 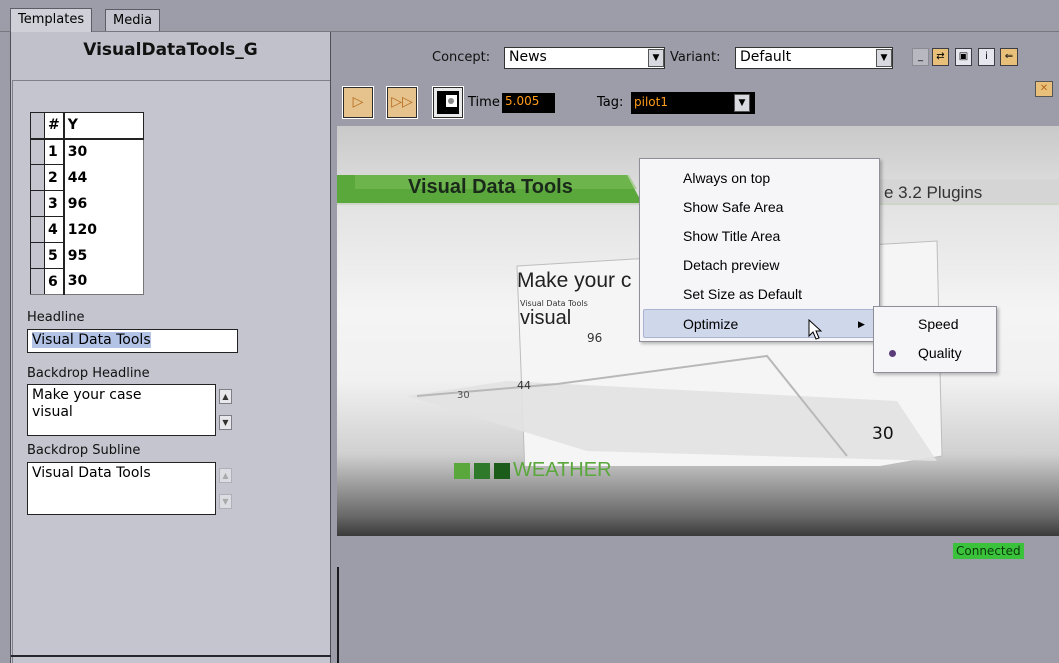 What do you see at coordinates (104, 177) in the screenshot?
I see `cell-y: 44` at bounding box center [104, 177].